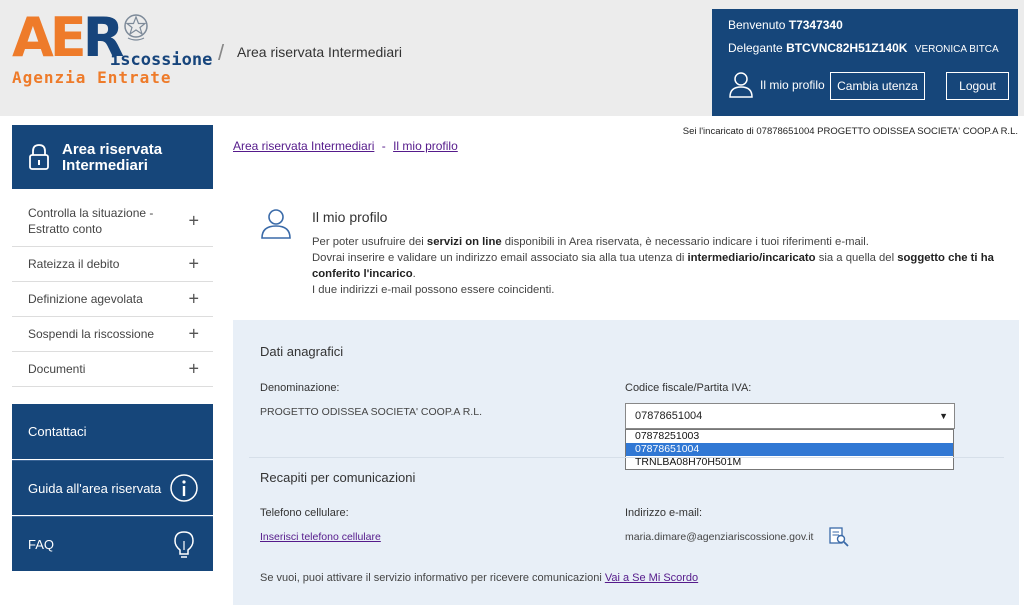  Describe the element at coordinates (184, 488) in the screenshot. I see `info-icon` at that location.